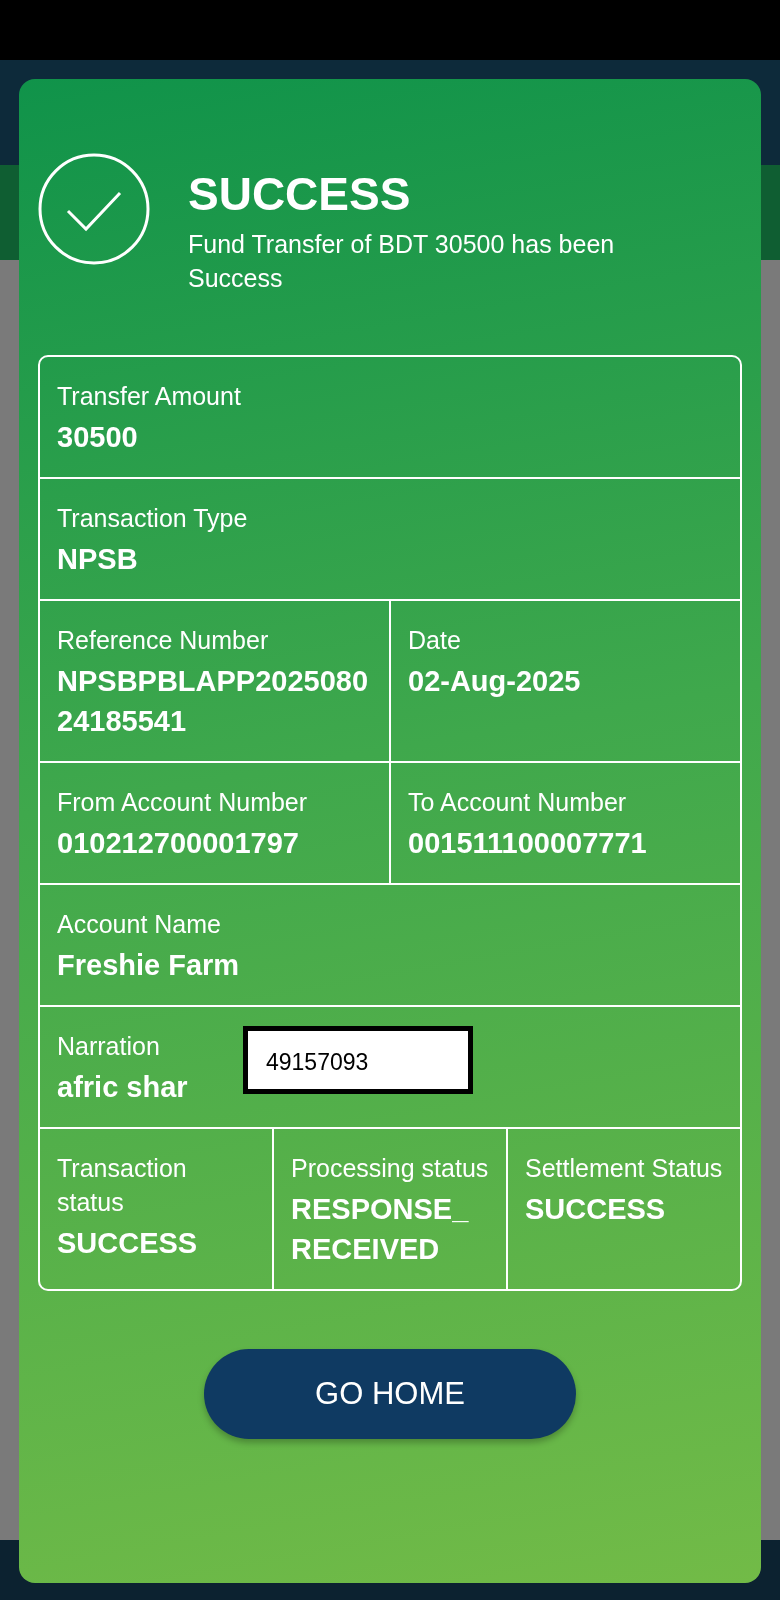 The width and height of the screenshot is (780, 1600). What do you see at coordinates (390, 1394) in the screenshot?
I see `go-home-button: GO HOME` at bounding box center [390, 1394].